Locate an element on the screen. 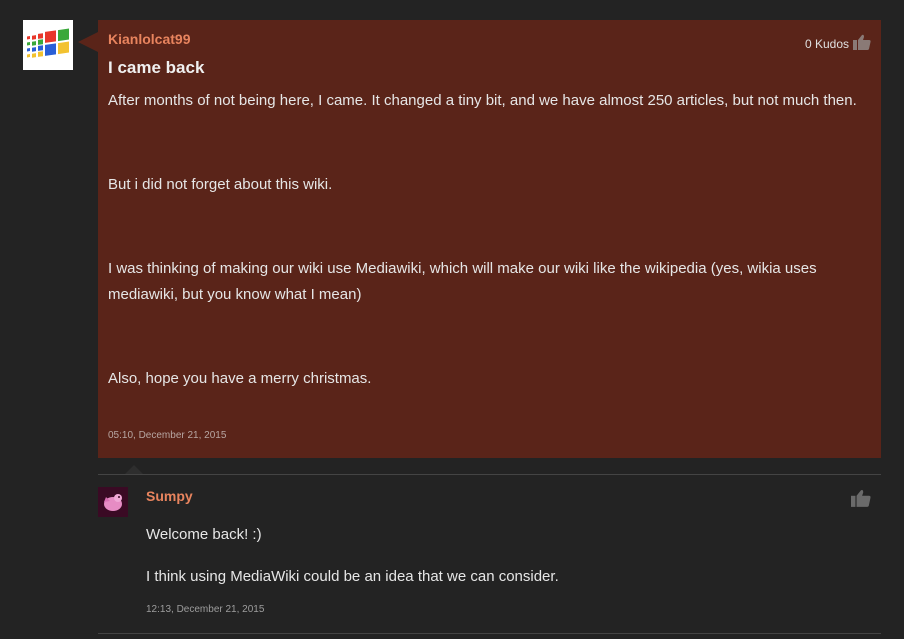 The image size is (904, 639). reply-avatar is located at coordinates (113, 502).